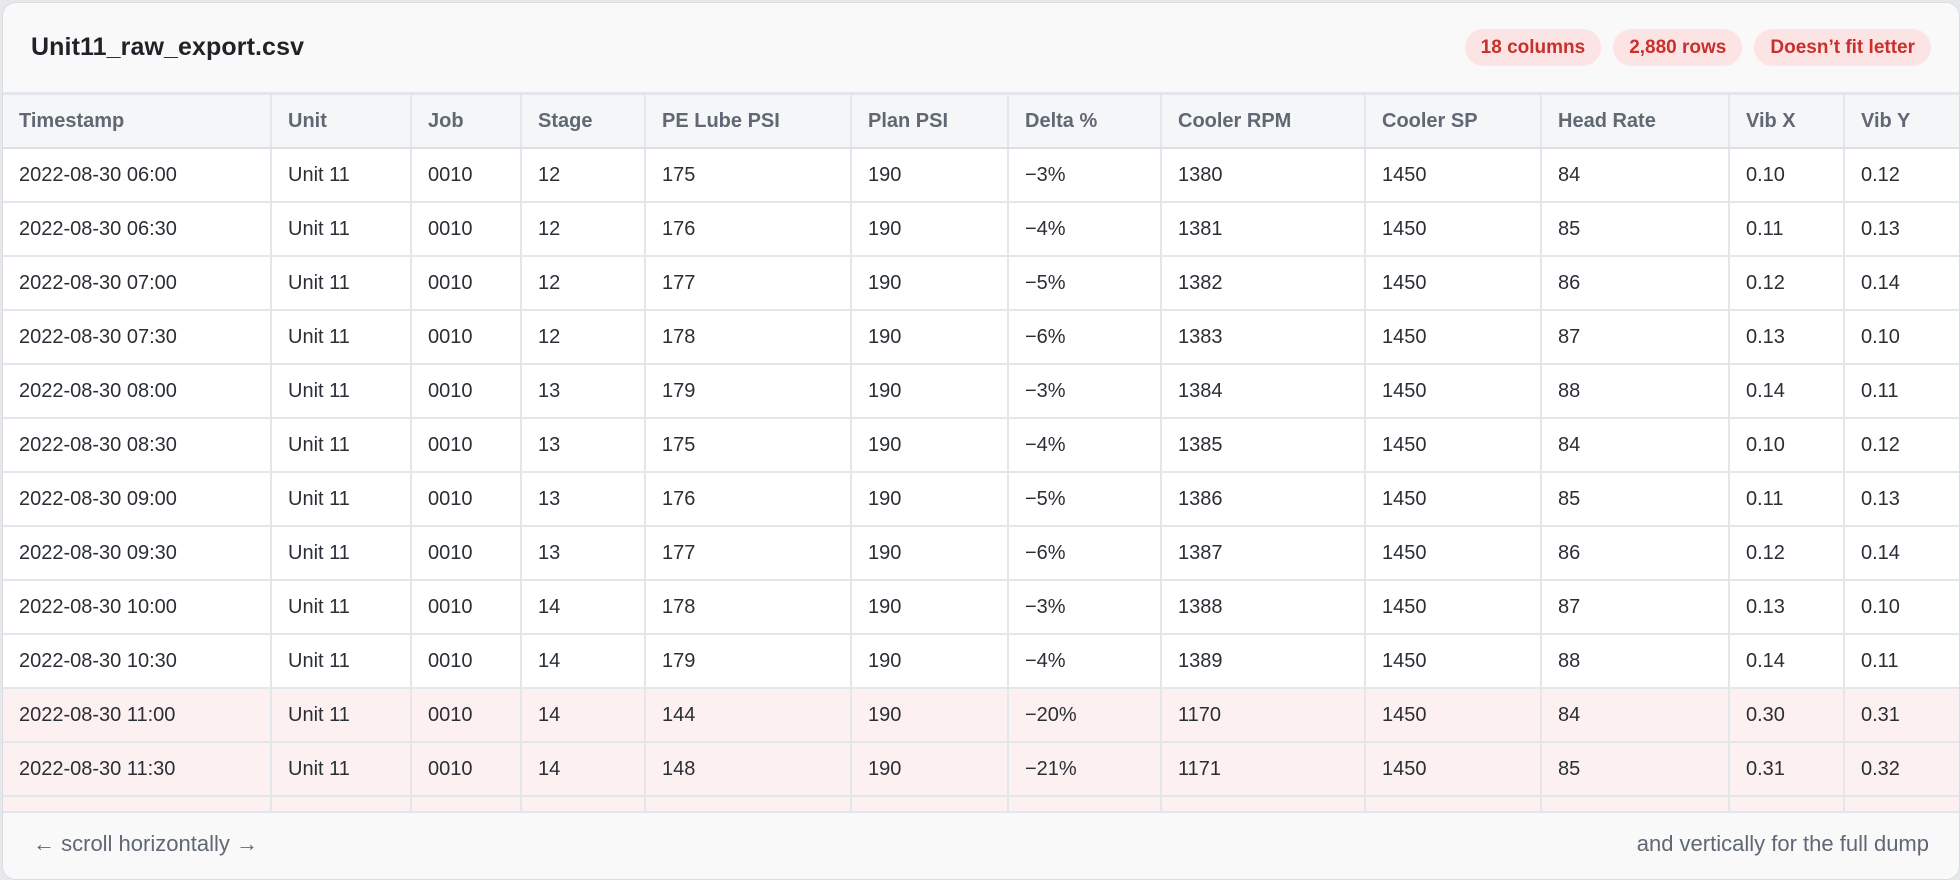 The height and width of the screenshot is (880, 1960). Describe the element at coordinates (1085, 769) in the screenshot. I see `table-cell: −21%` at that location.